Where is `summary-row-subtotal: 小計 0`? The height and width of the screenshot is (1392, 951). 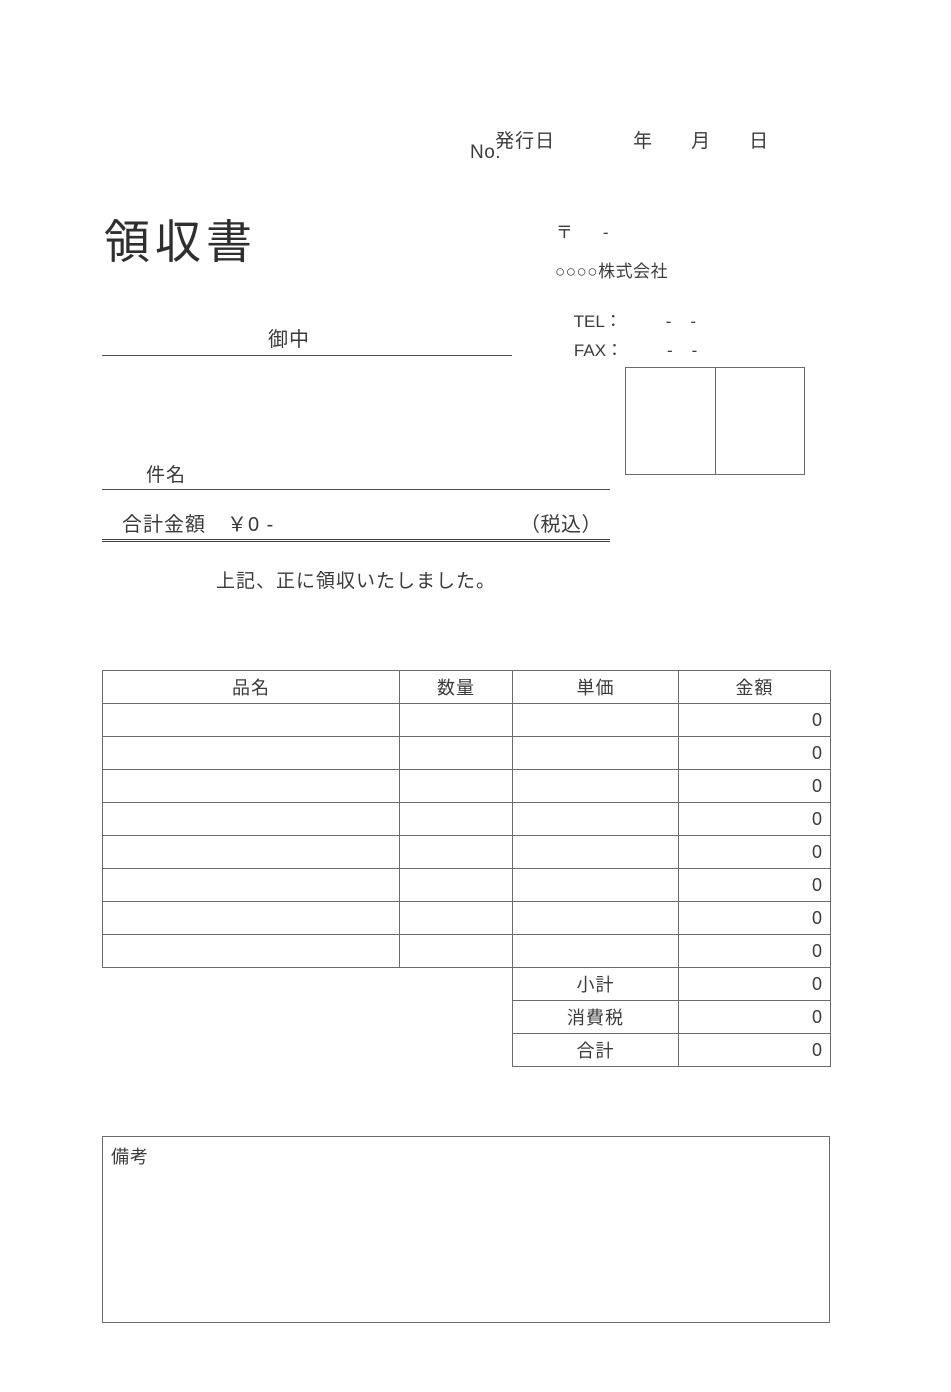 summary-row-subtotal: 小計 0 is located at coordinates (467, 984).